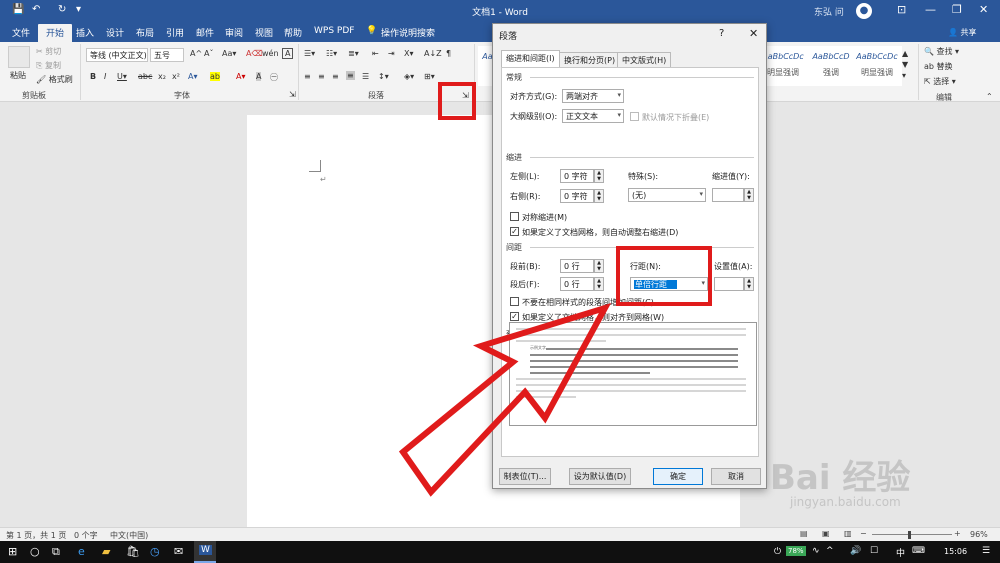  What do you see at coordinates (288, 53) in the screenshot?
I see `char-border-icon: A` at bounding box center [288, 53].